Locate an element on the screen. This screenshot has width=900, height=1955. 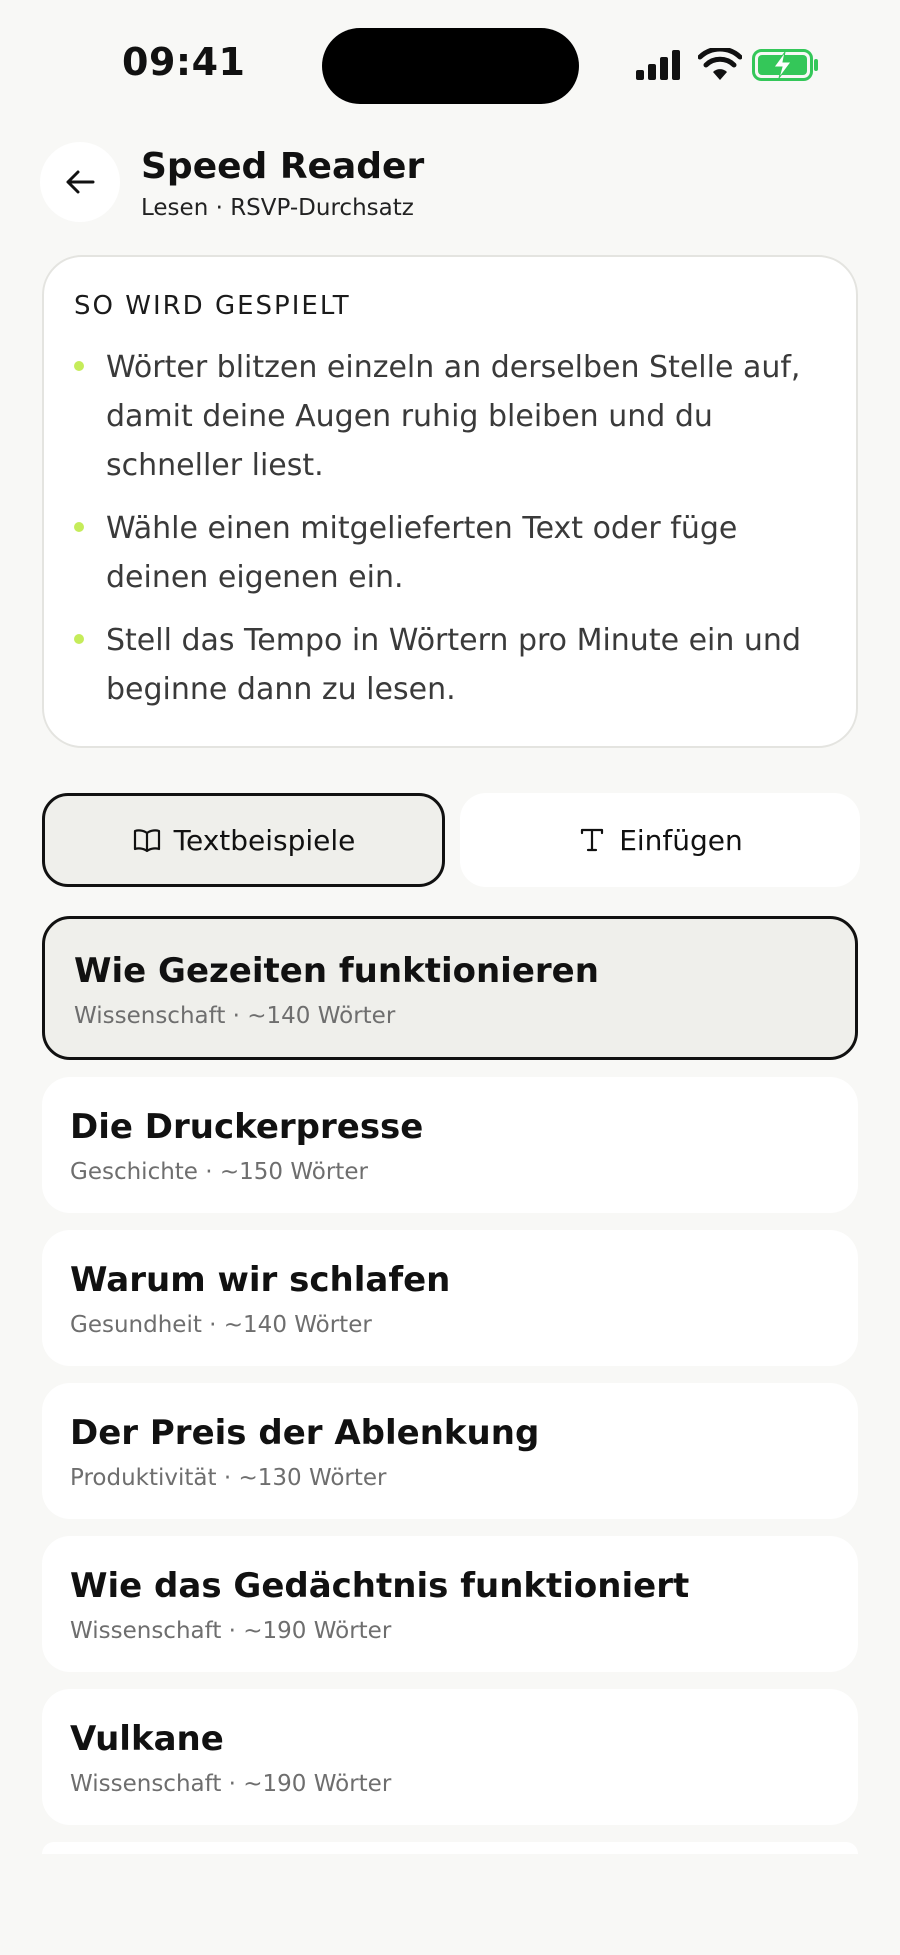
text-list-item-partial is located at coordinates (450, 1848).